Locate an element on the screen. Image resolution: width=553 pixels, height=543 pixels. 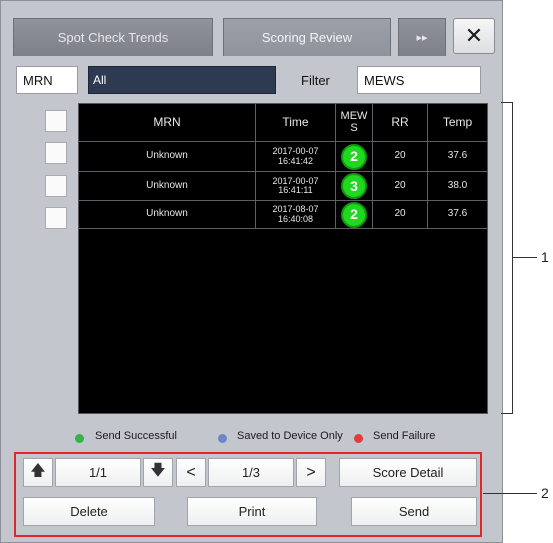
legend-send-failure: Send Failure is located at coordinates (404, 436).